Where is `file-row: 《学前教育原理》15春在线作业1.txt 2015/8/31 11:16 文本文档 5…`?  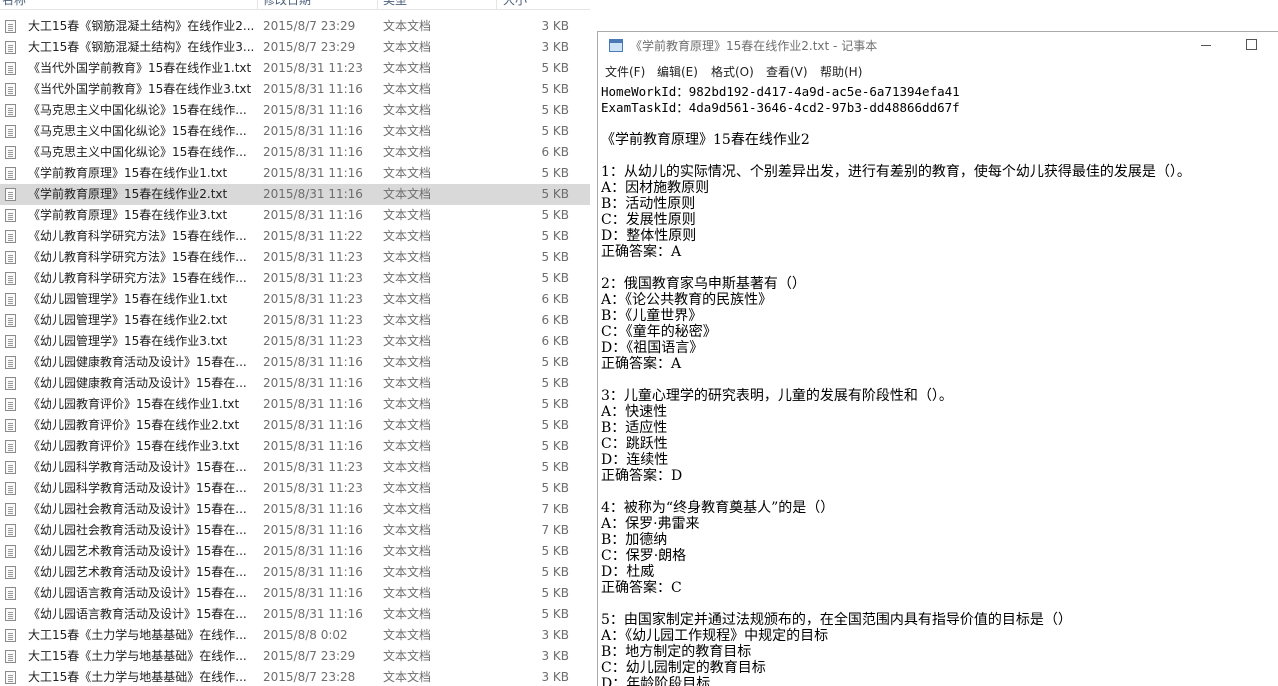
file-row: 《学前教育原理》15春在线作业1.txt 2015/8/31 11:16 文本文档 5… is located at coordinates (295, 173).